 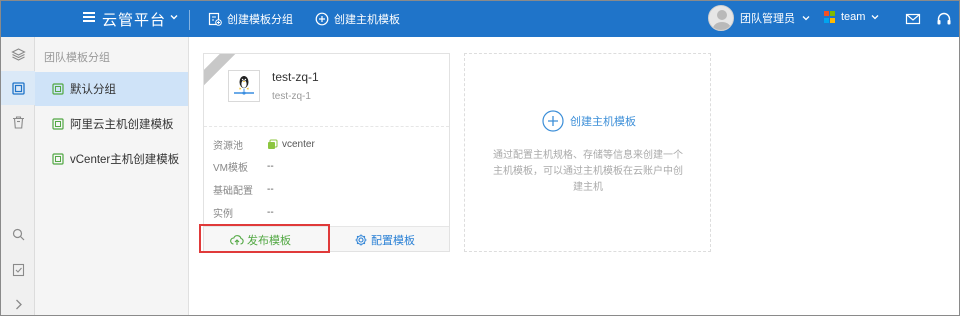 I want to click on configure-template-button: 配置模板, so click(x=384, y=240).